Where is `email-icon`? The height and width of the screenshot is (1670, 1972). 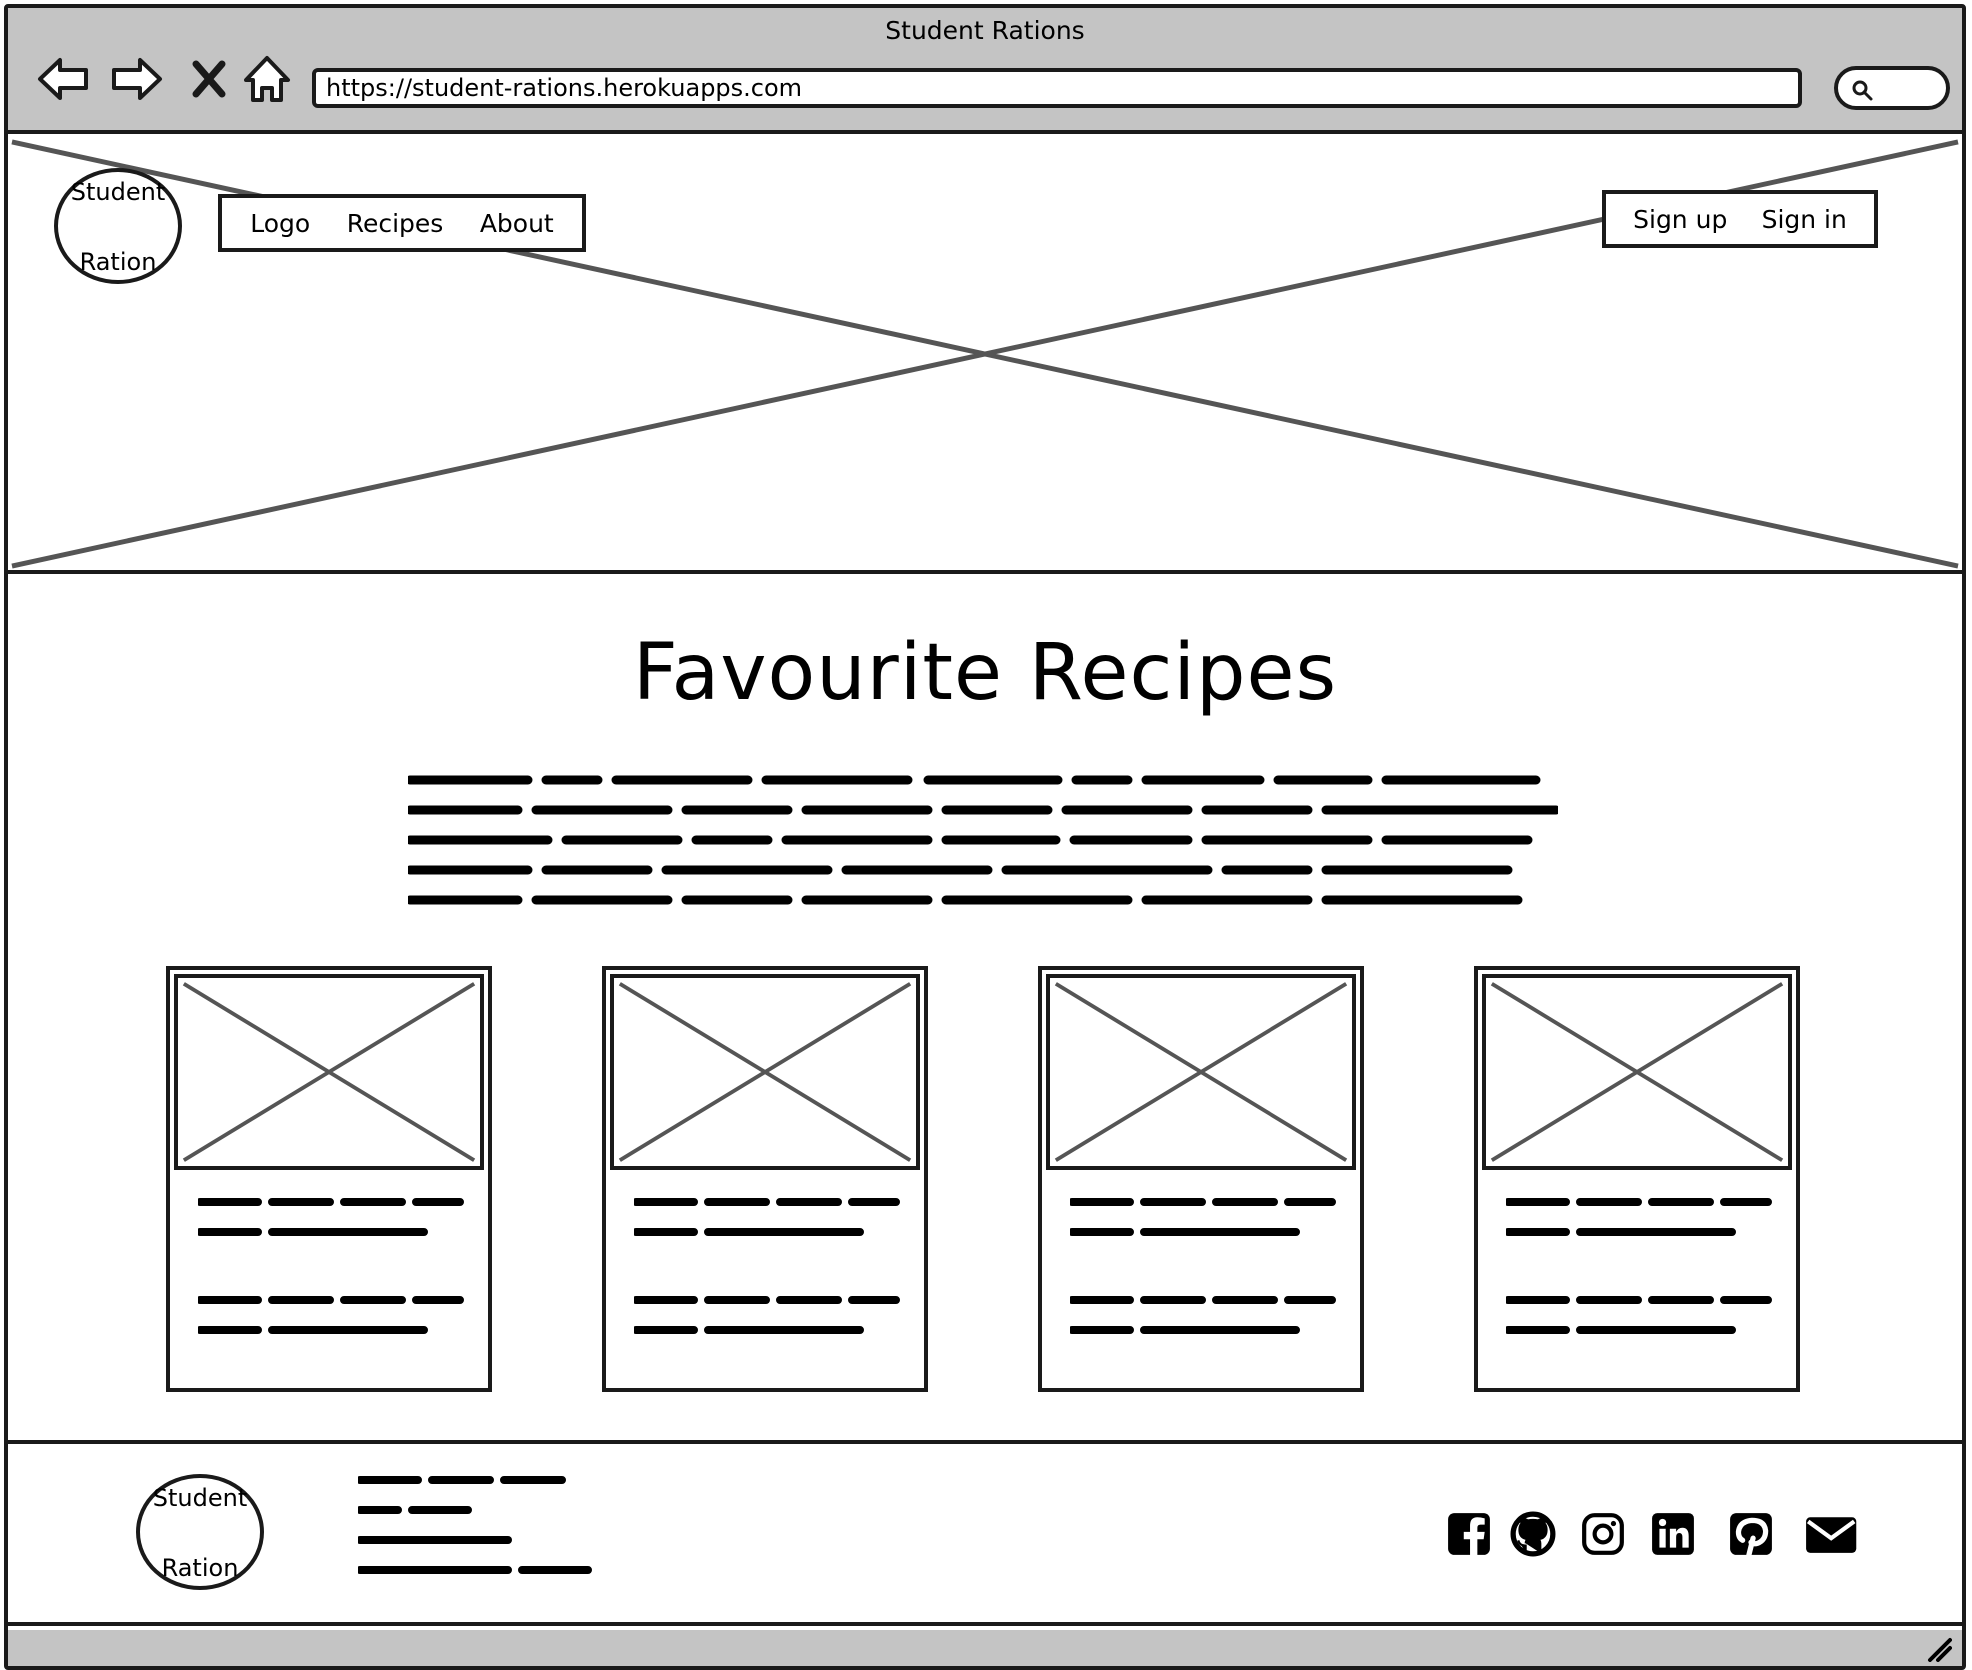
email-icon is located at coordinates (1831, 1534).